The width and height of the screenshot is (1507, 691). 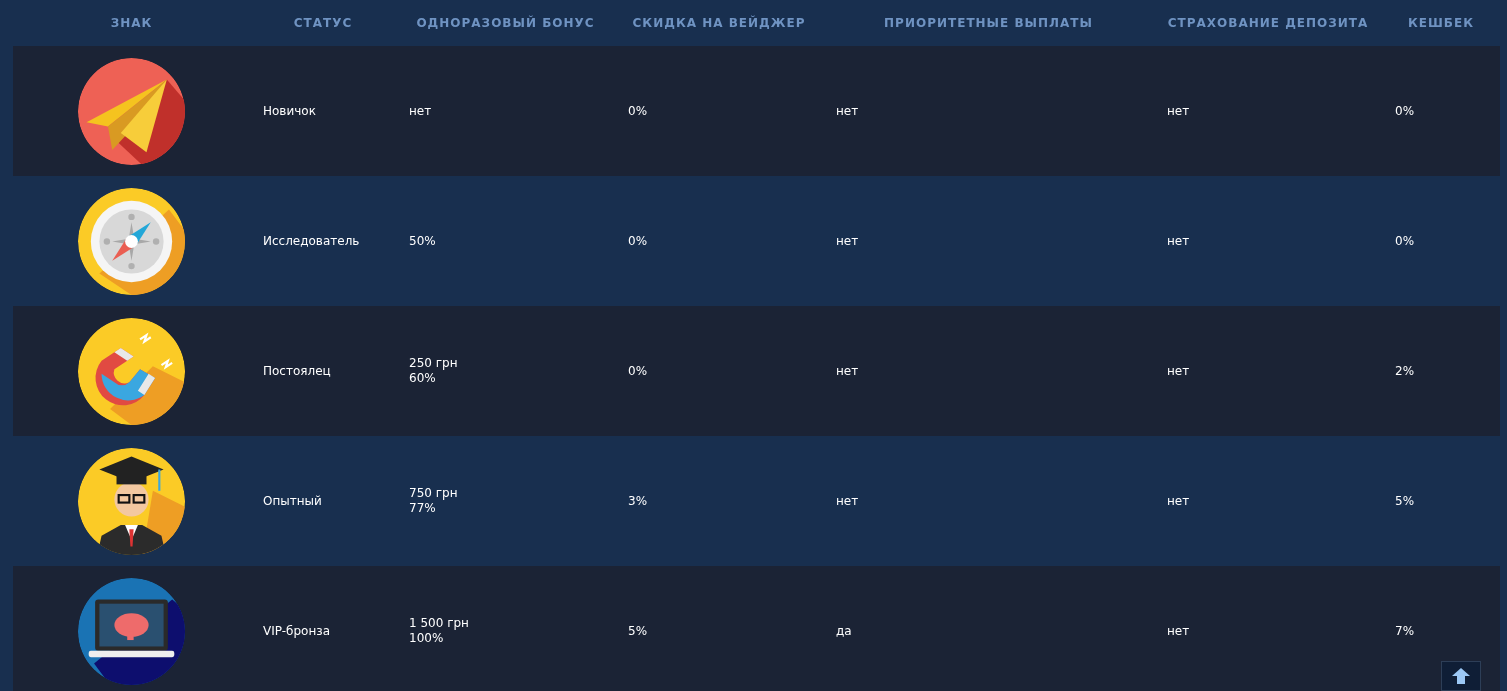 What do you see at coordinates (423, 508) in the screenshot?
I see `bonus-text: 77%` at bounding box center [423, 508].